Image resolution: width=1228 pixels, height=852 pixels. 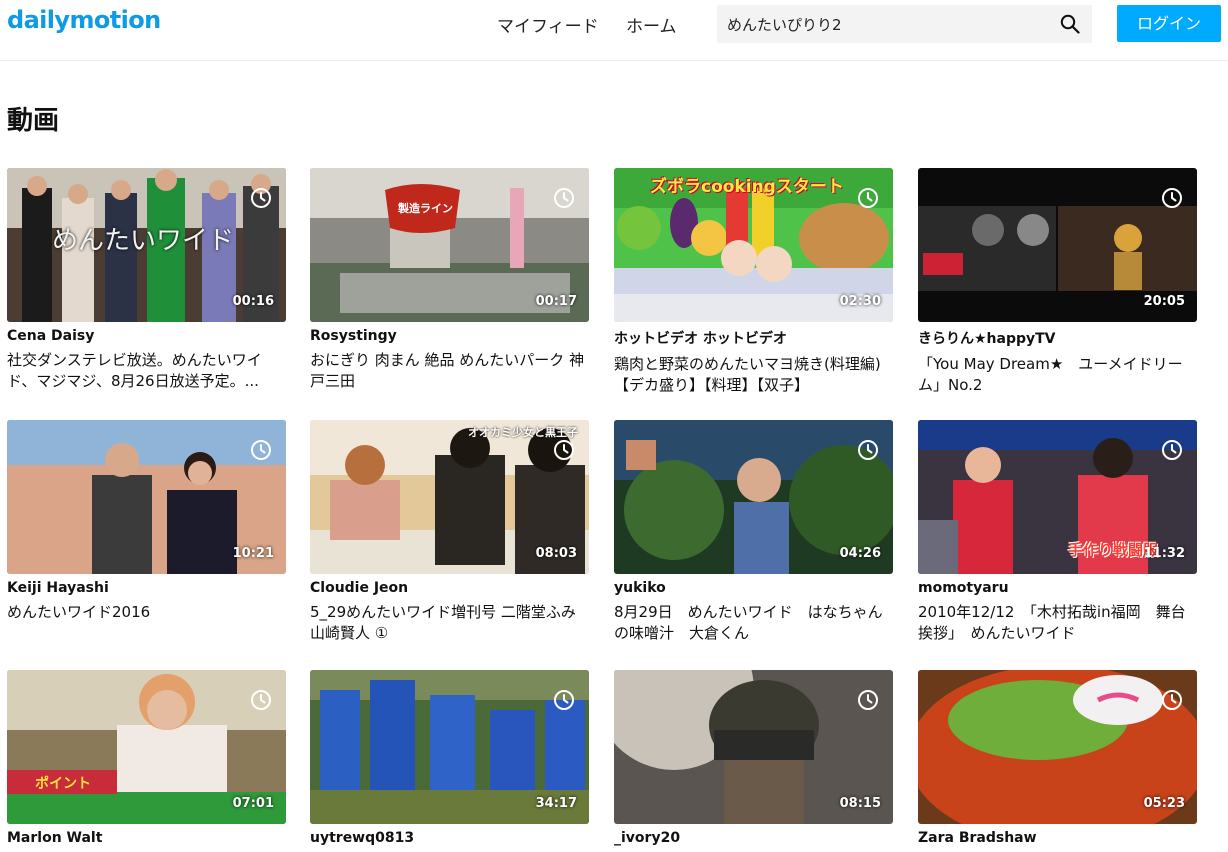 I want to click on video-duration: 08:03, so click(x=556, y=553).